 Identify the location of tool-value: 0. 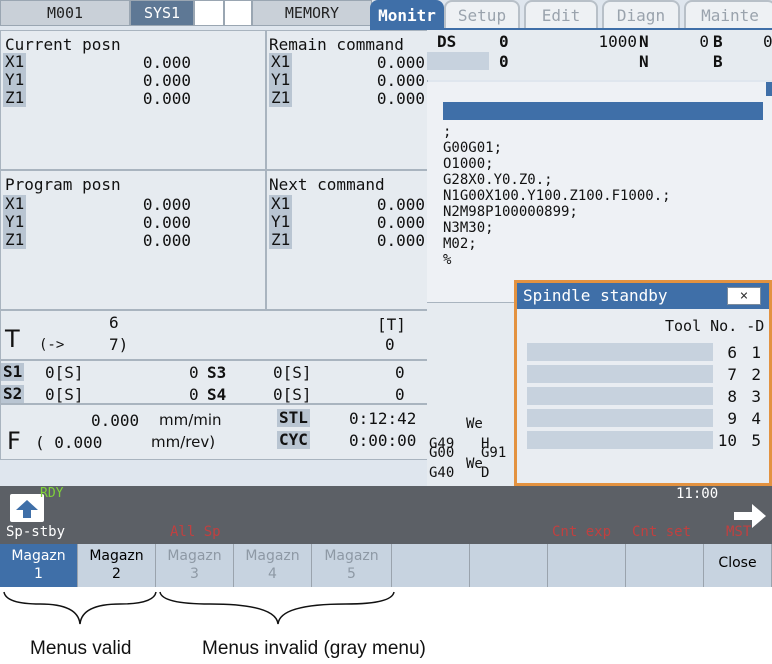
(390, 344).